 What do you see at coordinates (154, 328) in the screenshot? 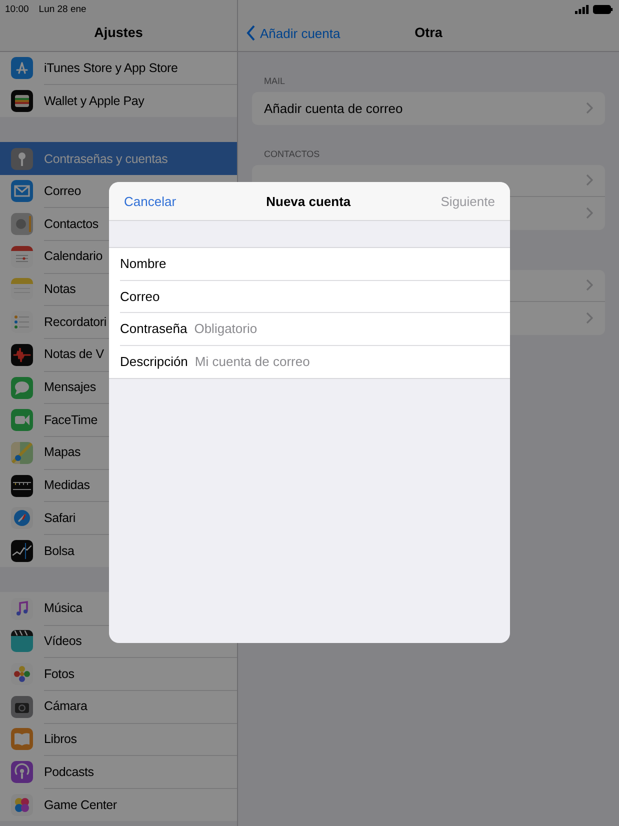
I see `field-label: Contraseña` at bounding box center [154, 328].